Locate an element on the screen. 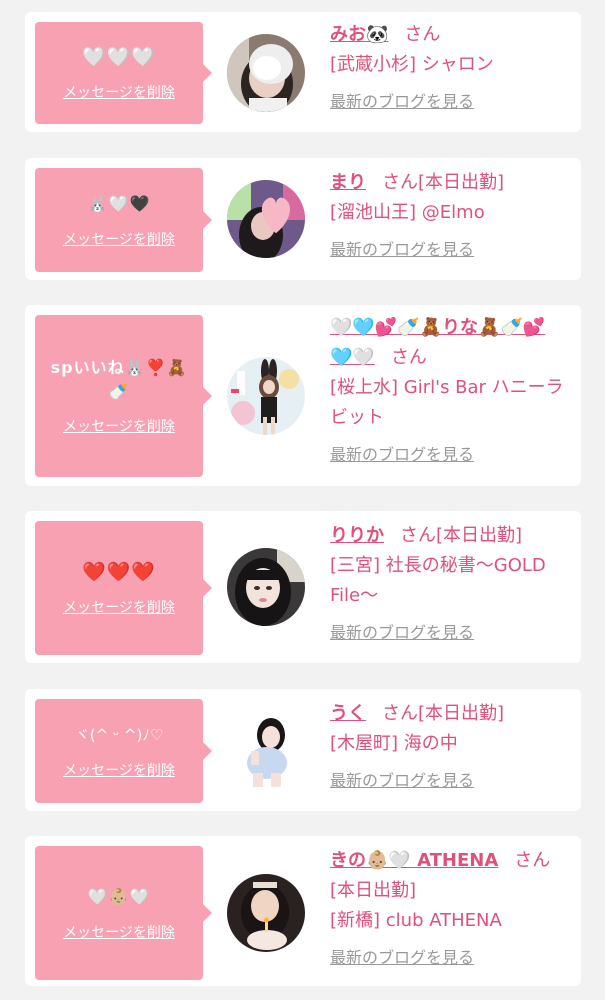  shop-name: シャロン is located at coordinates (457, 64).